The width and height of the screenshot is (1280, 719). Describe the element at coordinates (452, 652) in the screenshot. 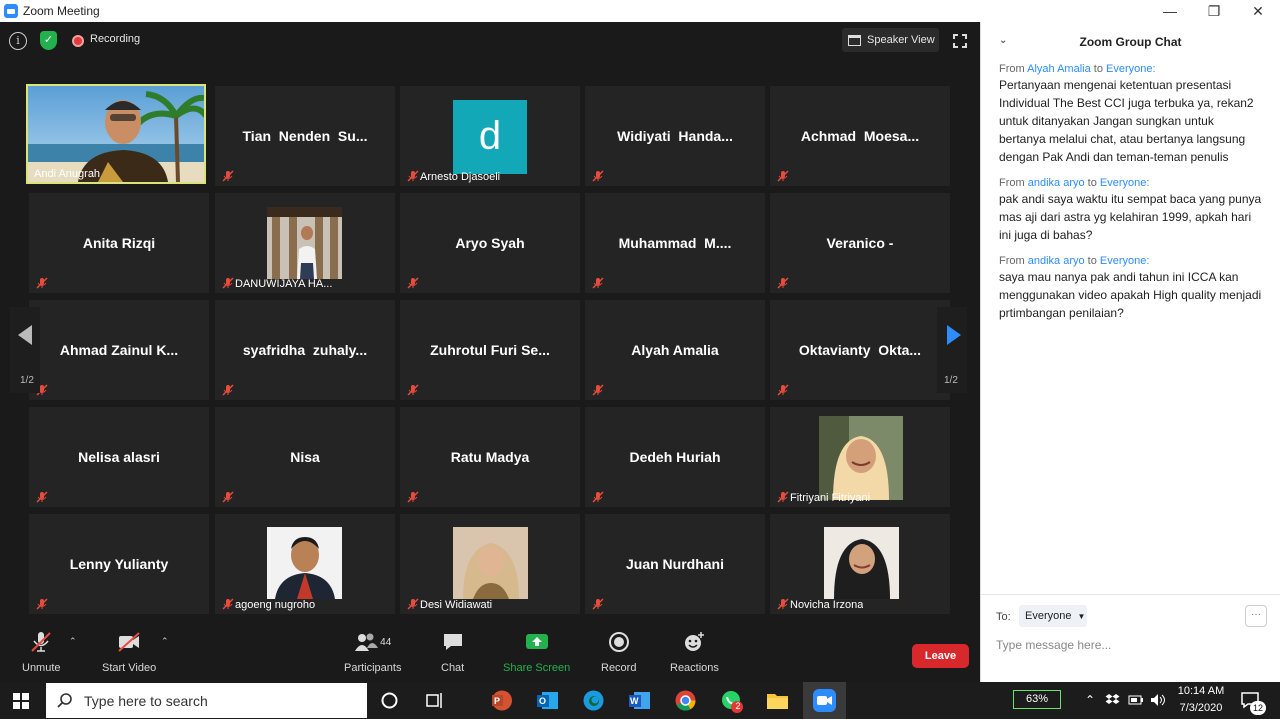

I see `chat-button: Chat` at that location.